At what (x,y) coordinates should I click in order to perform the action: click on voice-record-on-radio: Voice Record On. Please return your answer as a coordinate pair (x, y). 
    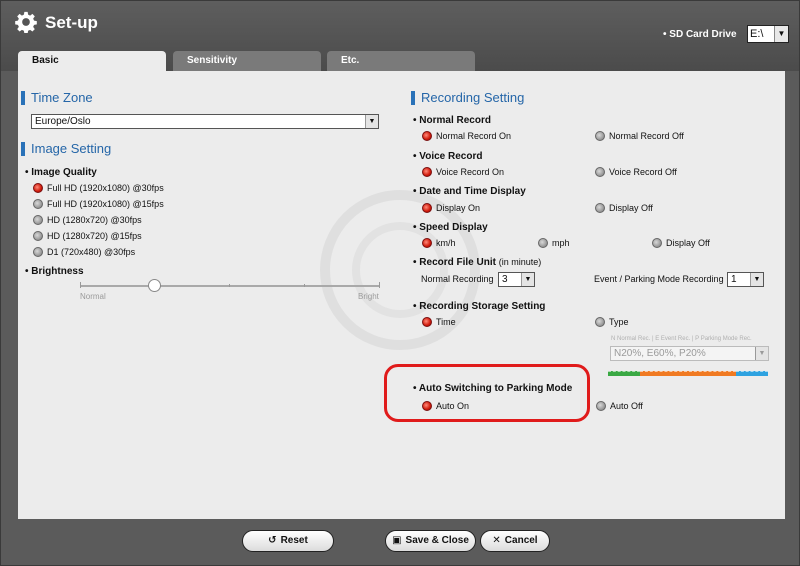
    Looking at the image, I should click on (463, 172).